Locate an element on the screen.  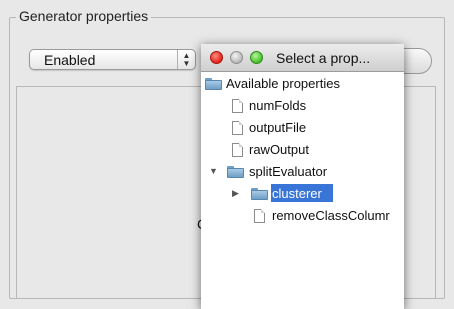
tree-item-label: rawOutput is located at coordinates (279, 149).